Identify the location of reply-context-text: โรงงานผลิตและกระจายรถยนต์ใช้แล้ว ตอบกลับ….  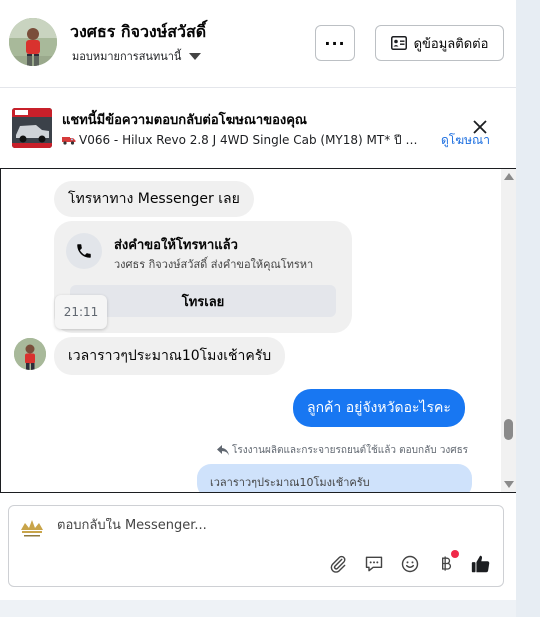
(350, 450).